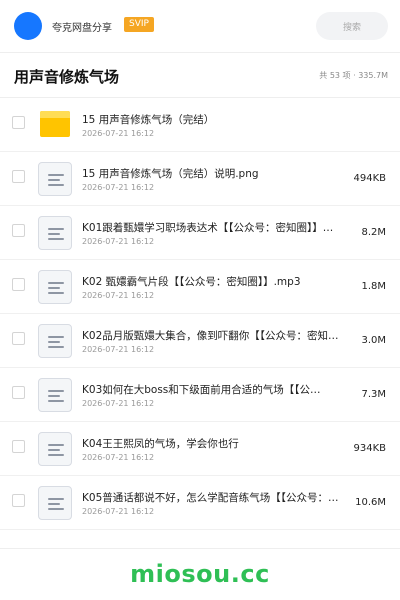  Describe the element at coordinates (373, 286) in the screenshot. I see `file-size: 1.8M` at that location.